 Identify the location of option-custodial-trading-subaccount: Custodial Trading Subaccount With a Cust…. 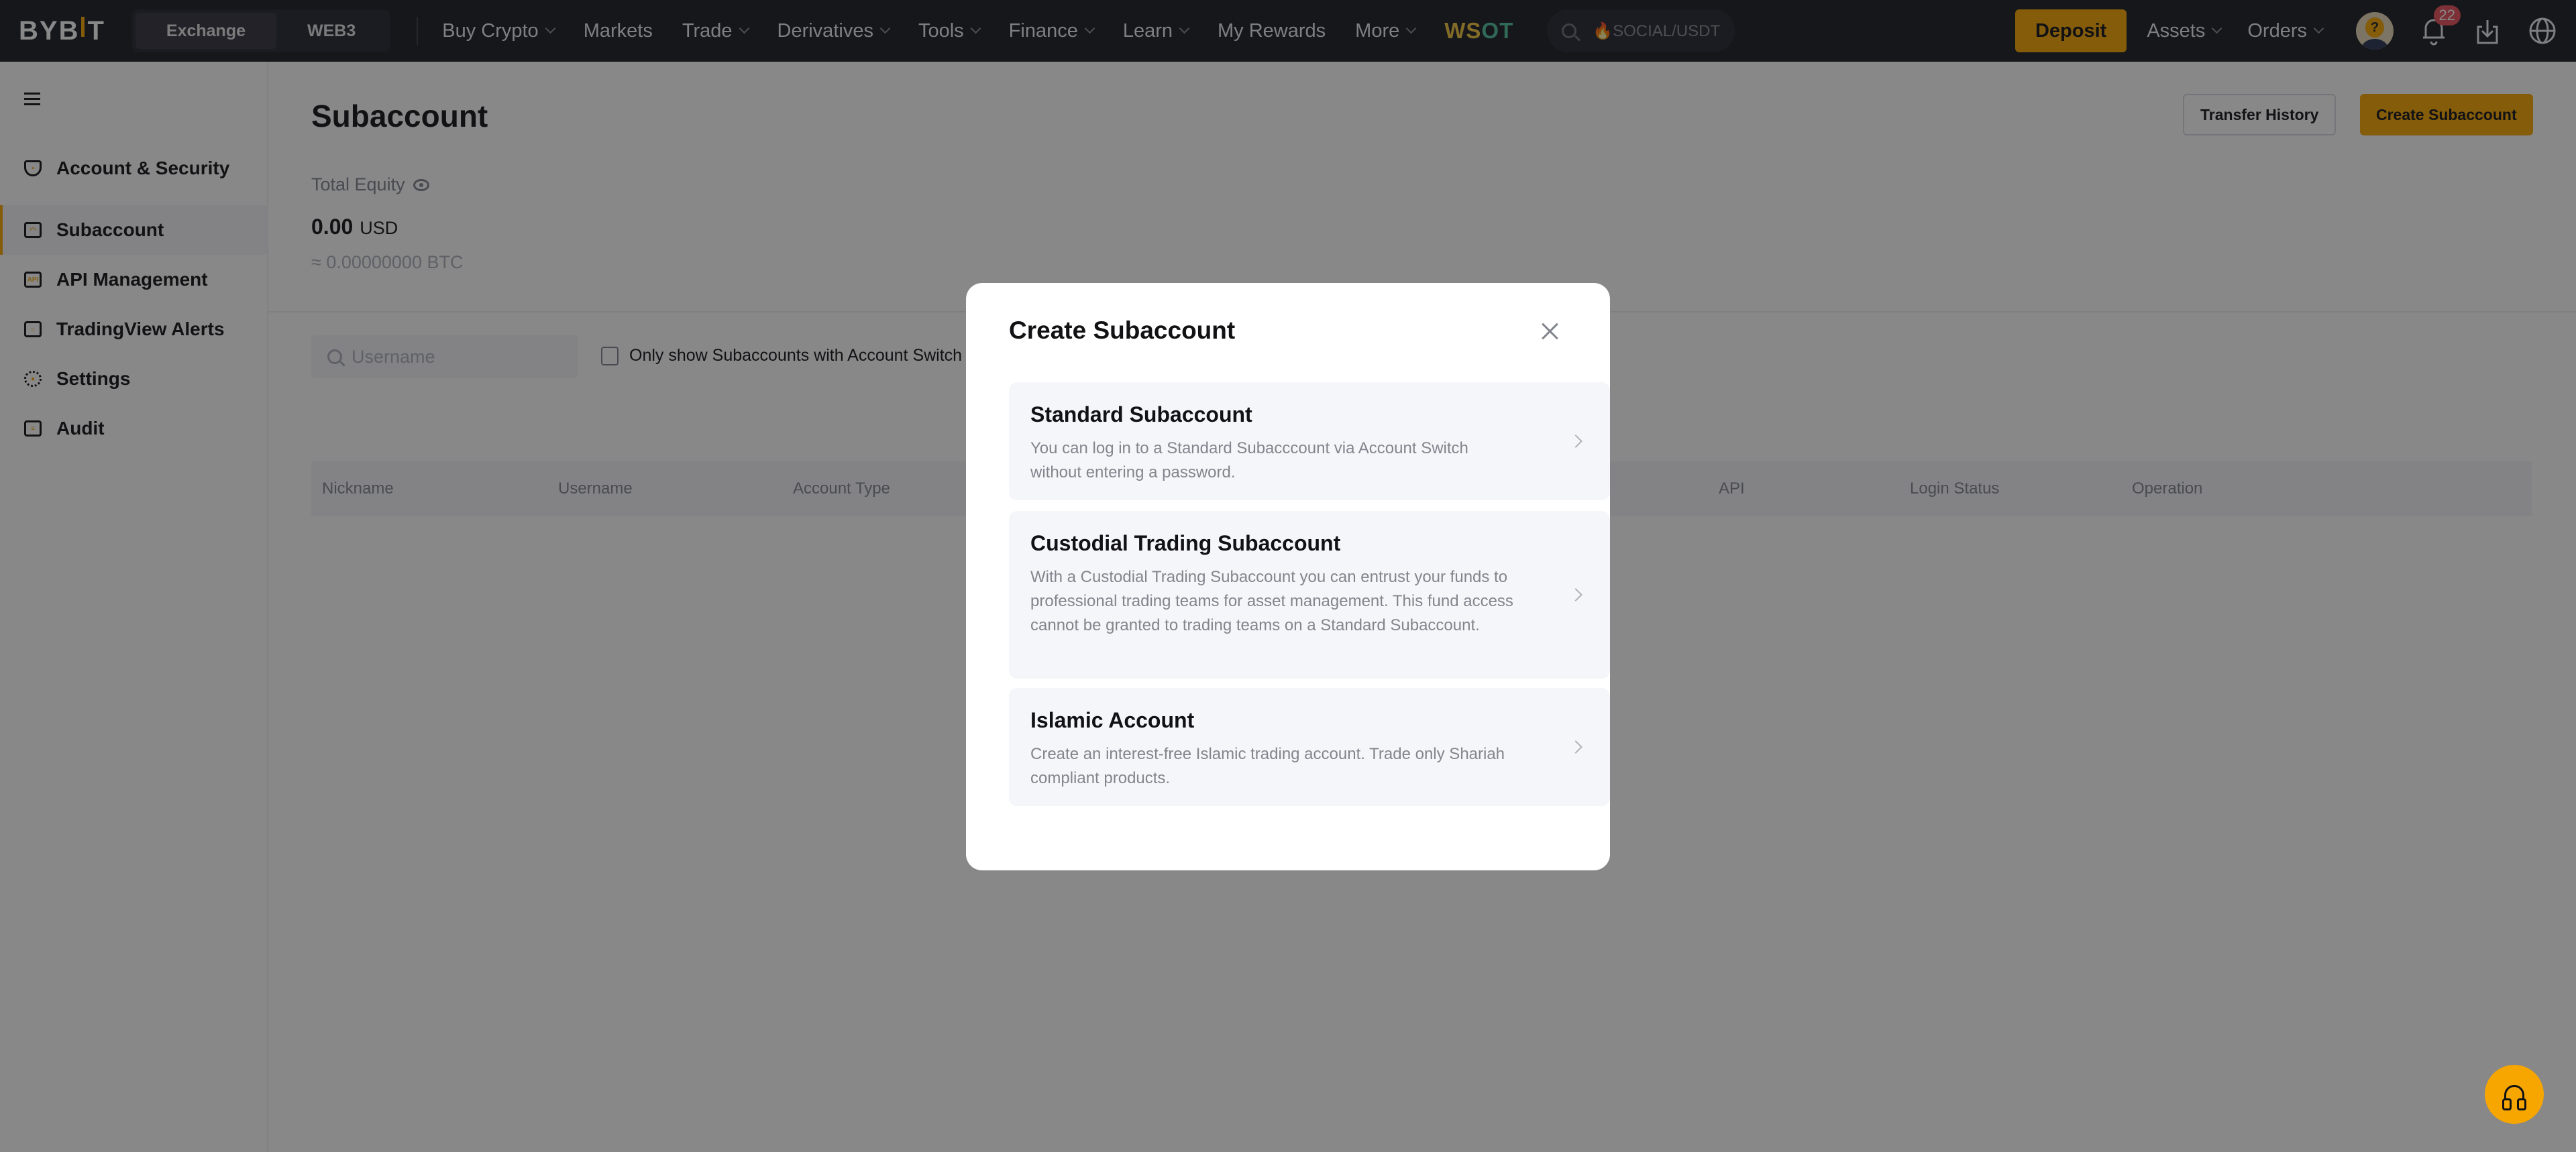
(1309, 595).